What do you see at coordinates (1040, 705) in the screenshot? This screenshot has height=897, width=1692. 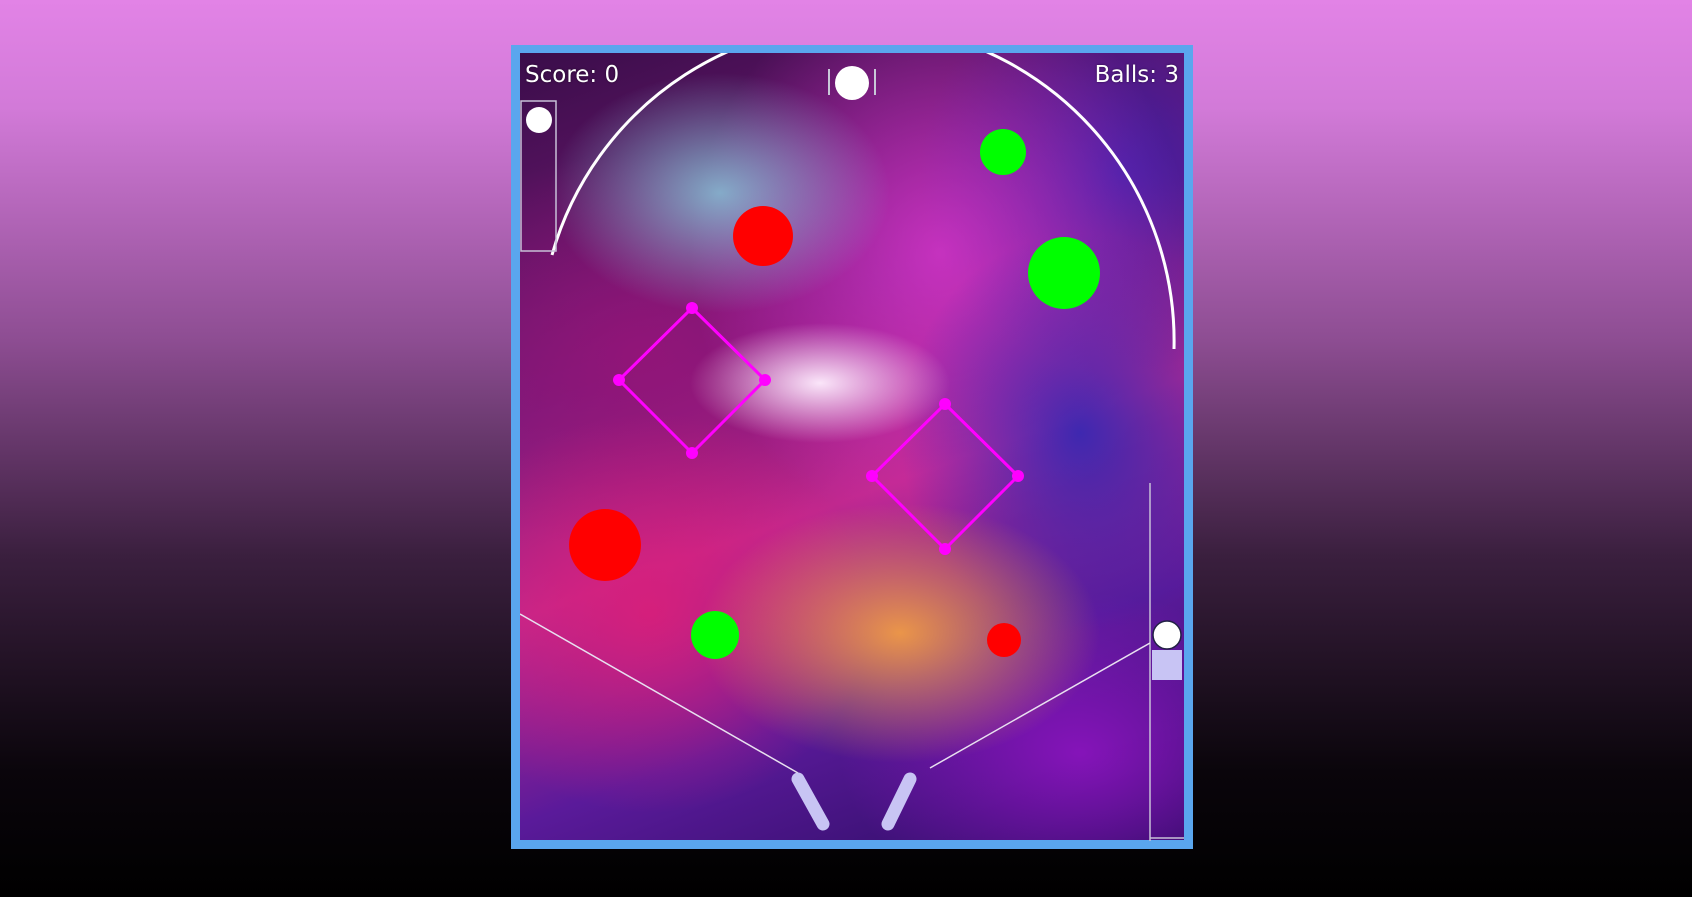 I see `right-guide-rail` at bounding box center [1040, 705].